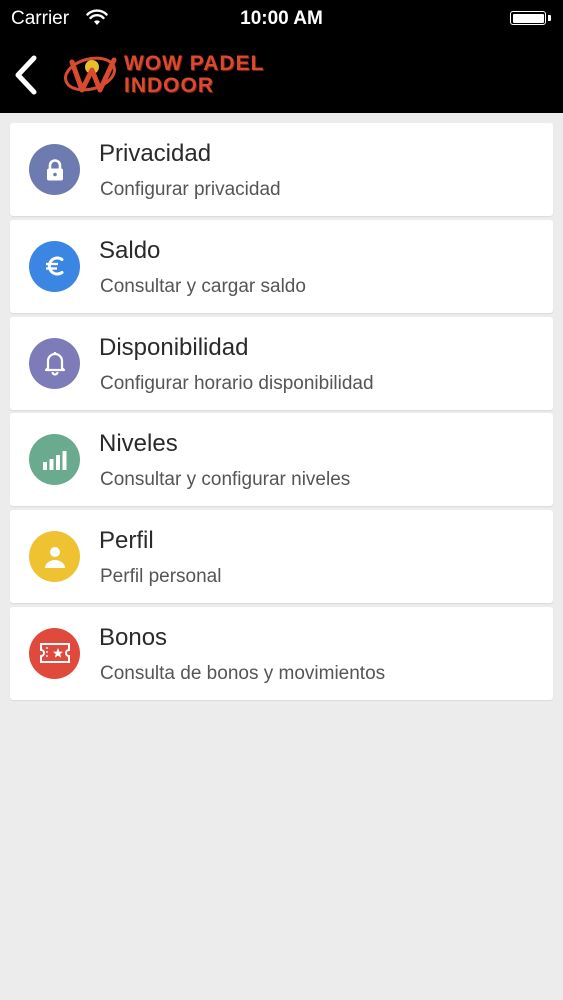 Image resolution: width=563 pixels, height=1000 pixels. I want to click on clock: 10:00 AM, so click(281, 18).